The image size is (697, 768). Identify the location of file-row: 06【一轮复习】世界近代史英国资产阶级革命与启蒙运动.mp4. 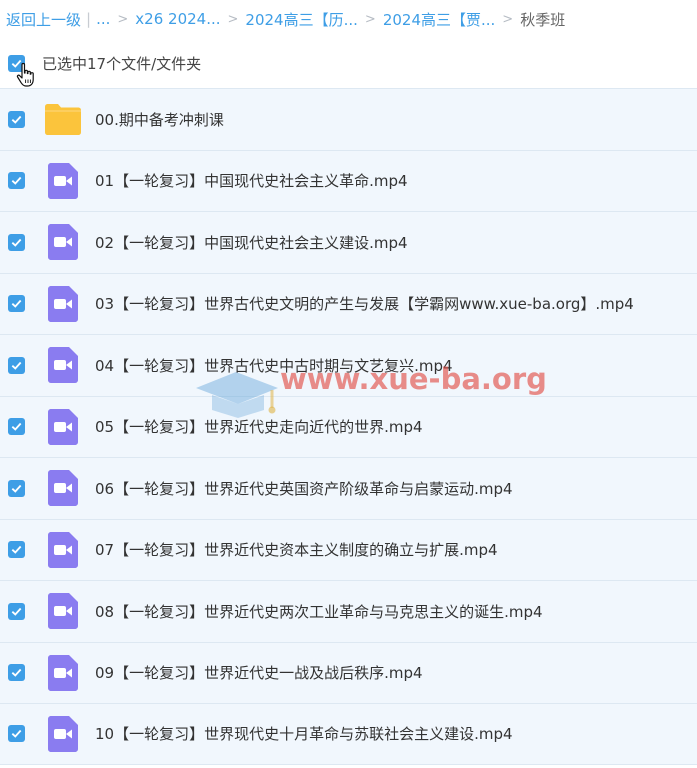
(348, 488).